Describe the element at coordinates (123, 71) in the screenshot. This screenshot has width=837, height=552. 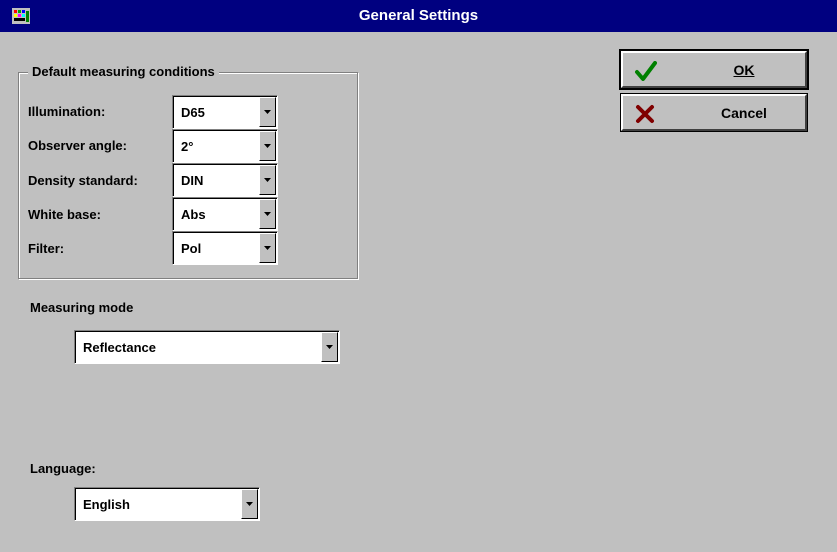
I see `default-conditions-label: Default measuring conditions` at that location.